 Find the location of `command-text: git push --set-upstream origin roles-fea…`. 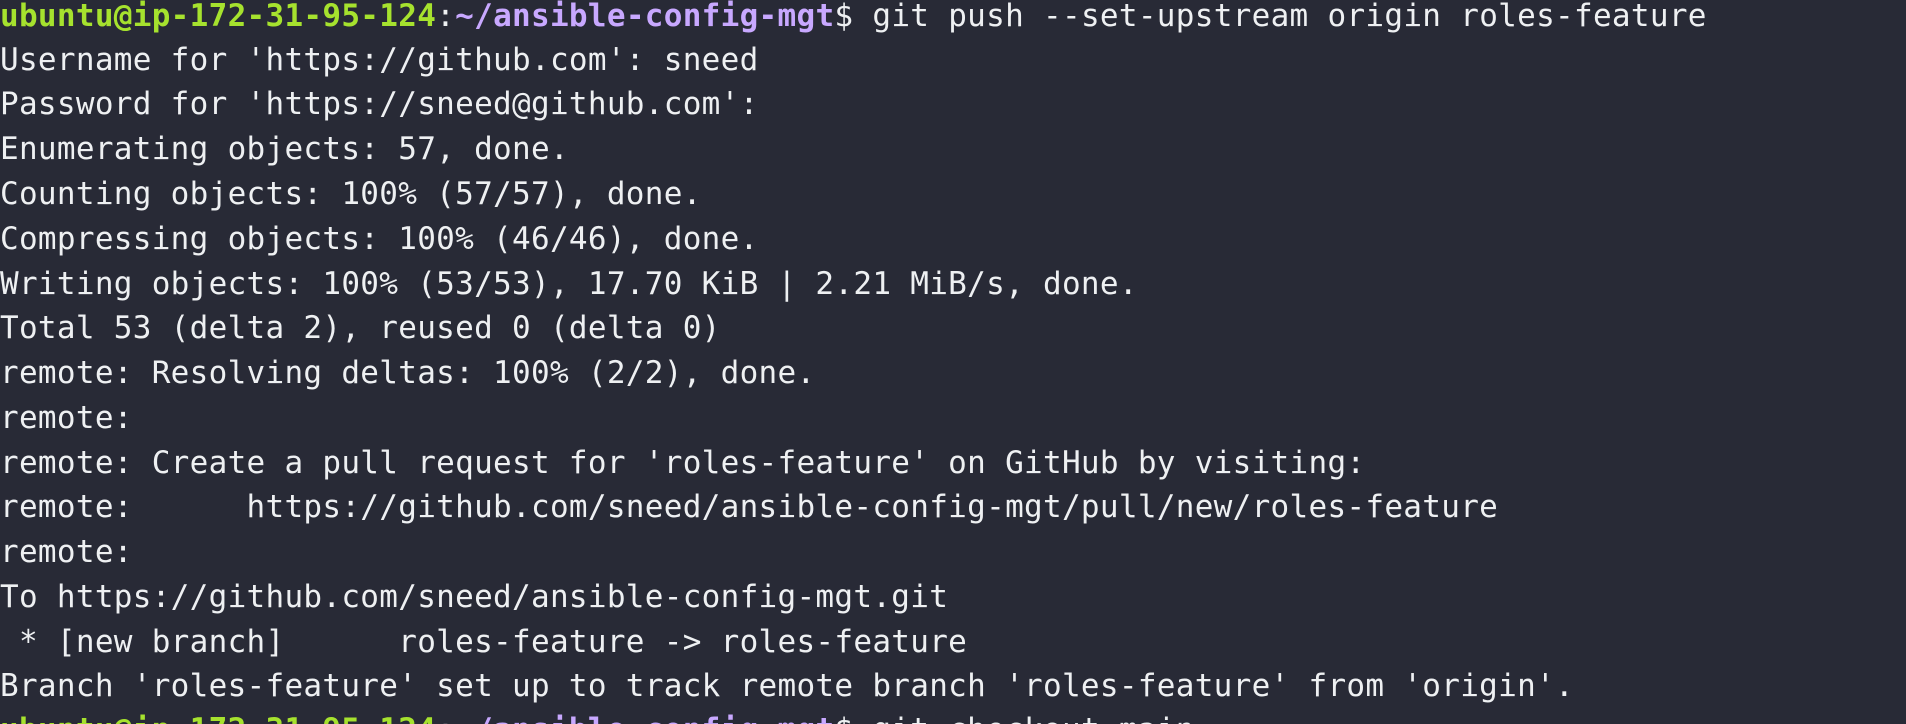

command-text: git push --set-upstream origin roles-fea… is located at coordinates (1280, 17).